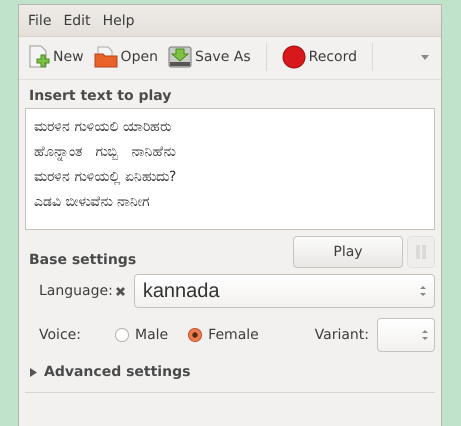 Image resolution: width=461 pixels, height=426 pixels. What do you see at coordinates (77, 21) in the screenshot?
I see `menu-item: Edit` at bounding box center [77, 21].